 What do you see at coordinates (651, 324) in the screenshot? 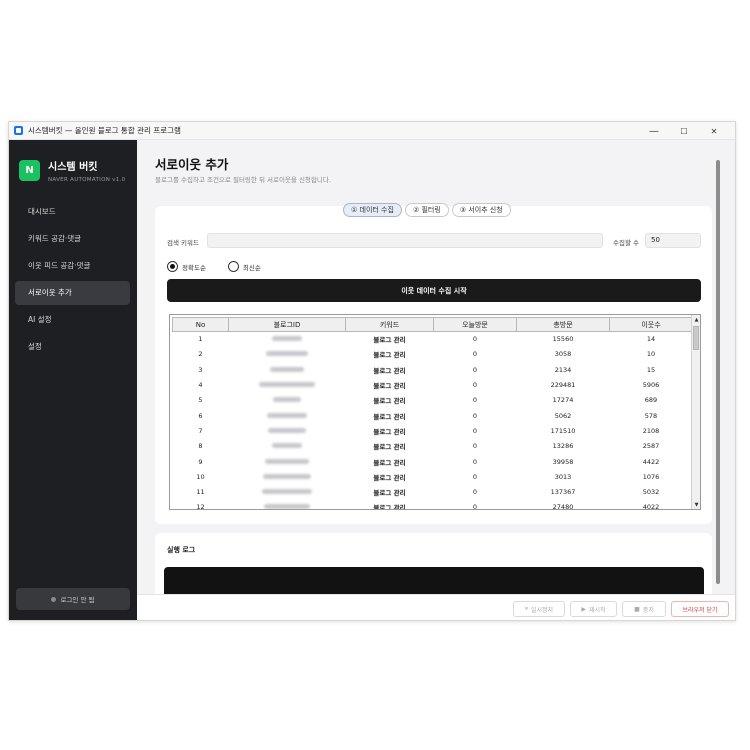
I see `col-header-neighbors: 이웃수` at bounding box center [651, 324].